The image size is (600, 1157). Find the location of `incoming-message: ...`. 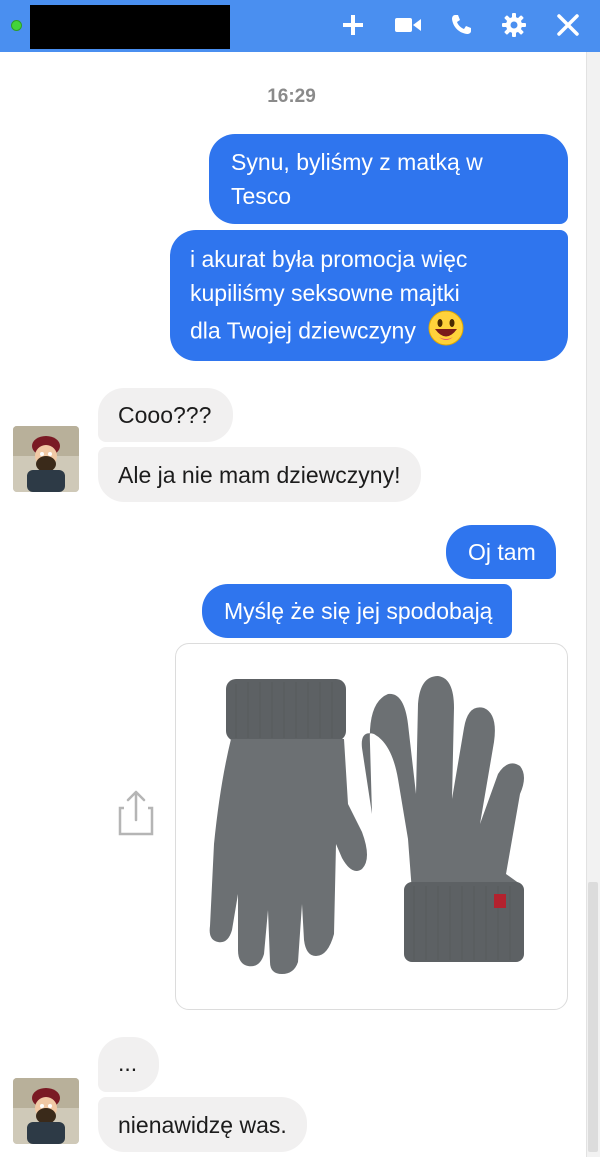

incoming-message: ... is located at coordinates (129, 1064).